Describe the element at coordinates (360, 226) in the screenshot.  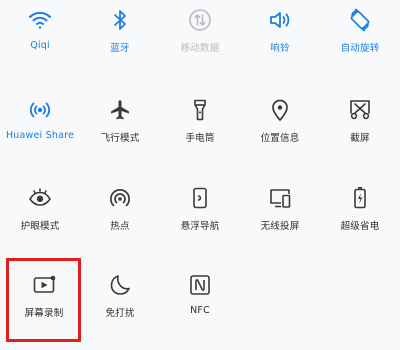
I see `tile-label: 超级省电` at that location.